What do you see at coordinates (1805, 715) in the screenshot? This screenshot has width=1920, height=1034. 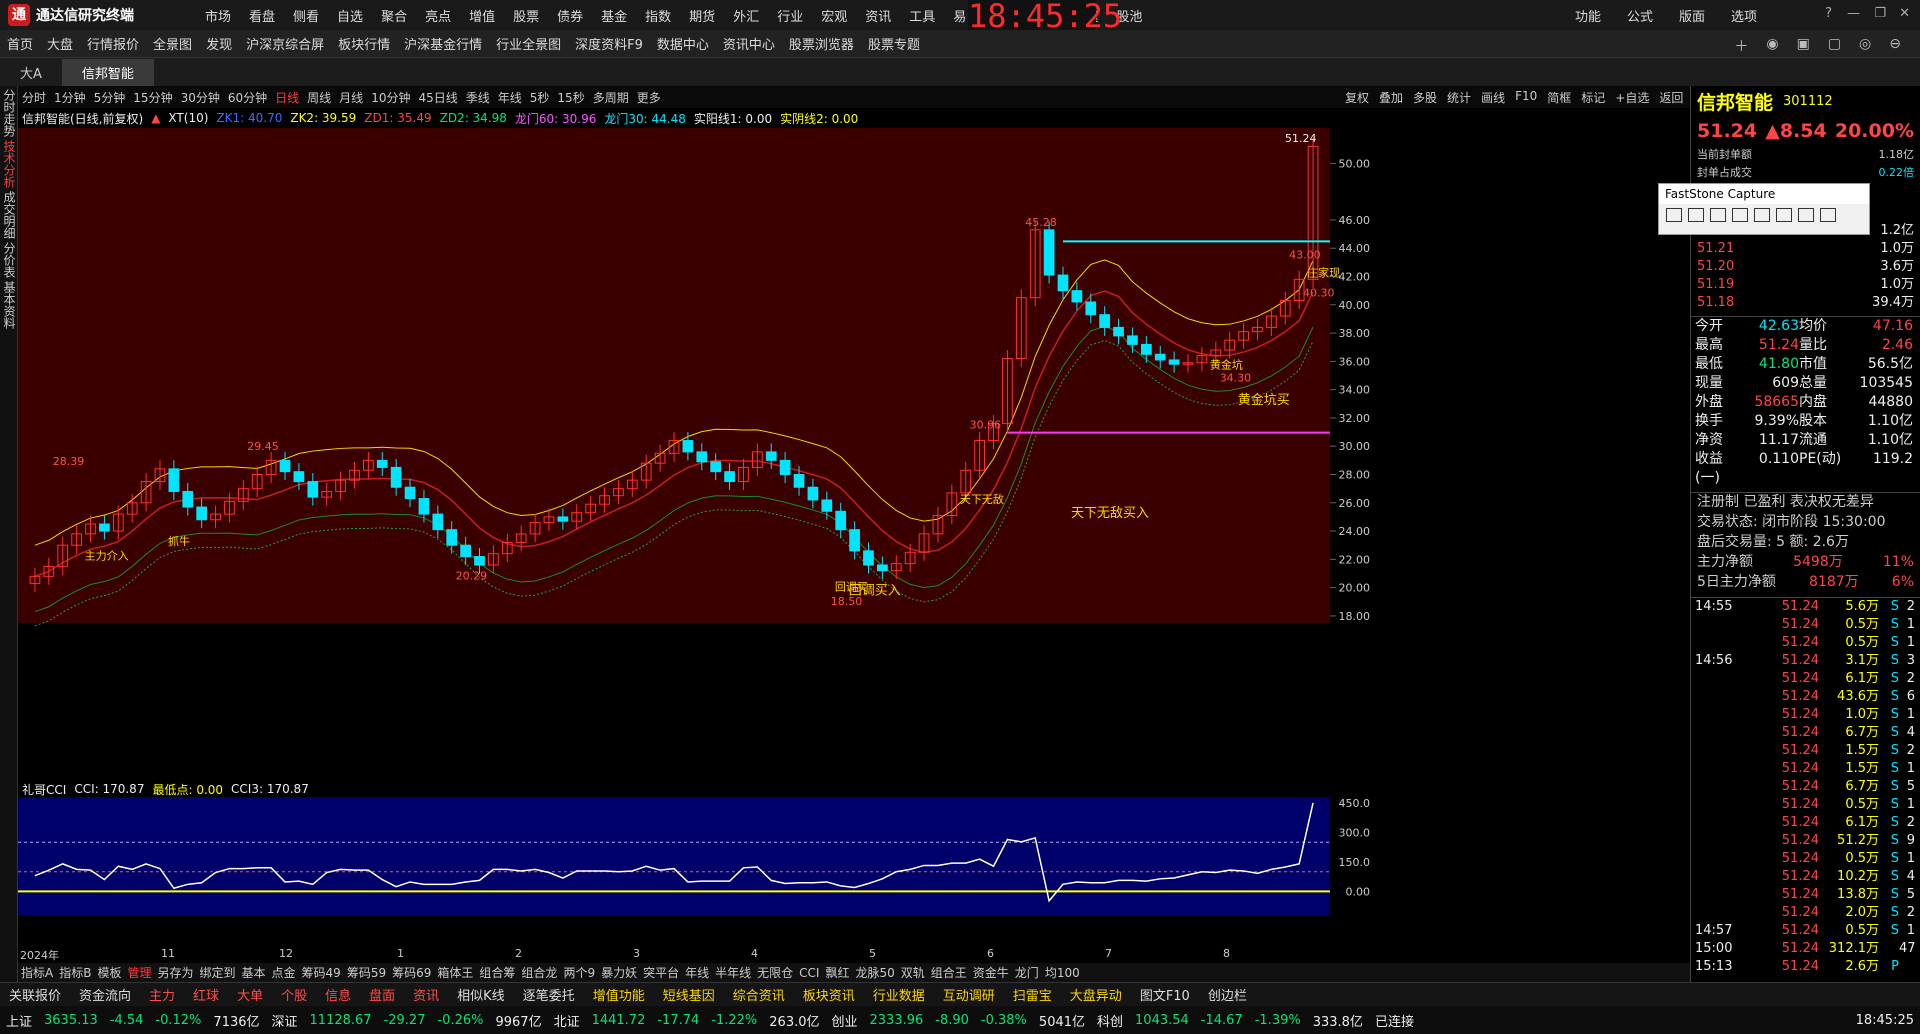 I see `tick-row: 51.24 1.0万 S 1` at bounding box center [1805, 715].